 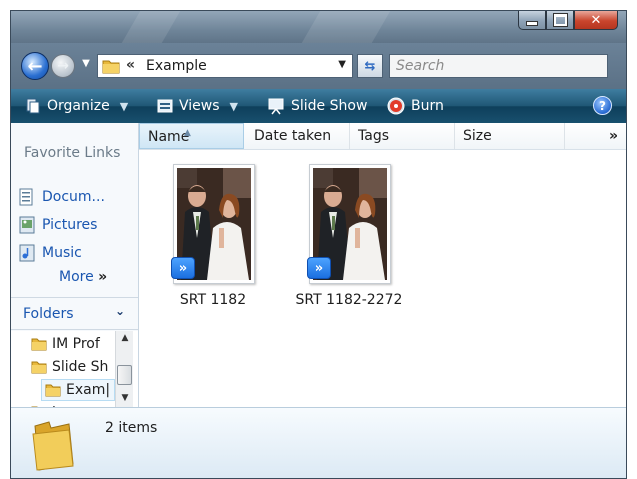 I want to click on forward-button: →, so click(x=63, y=66).